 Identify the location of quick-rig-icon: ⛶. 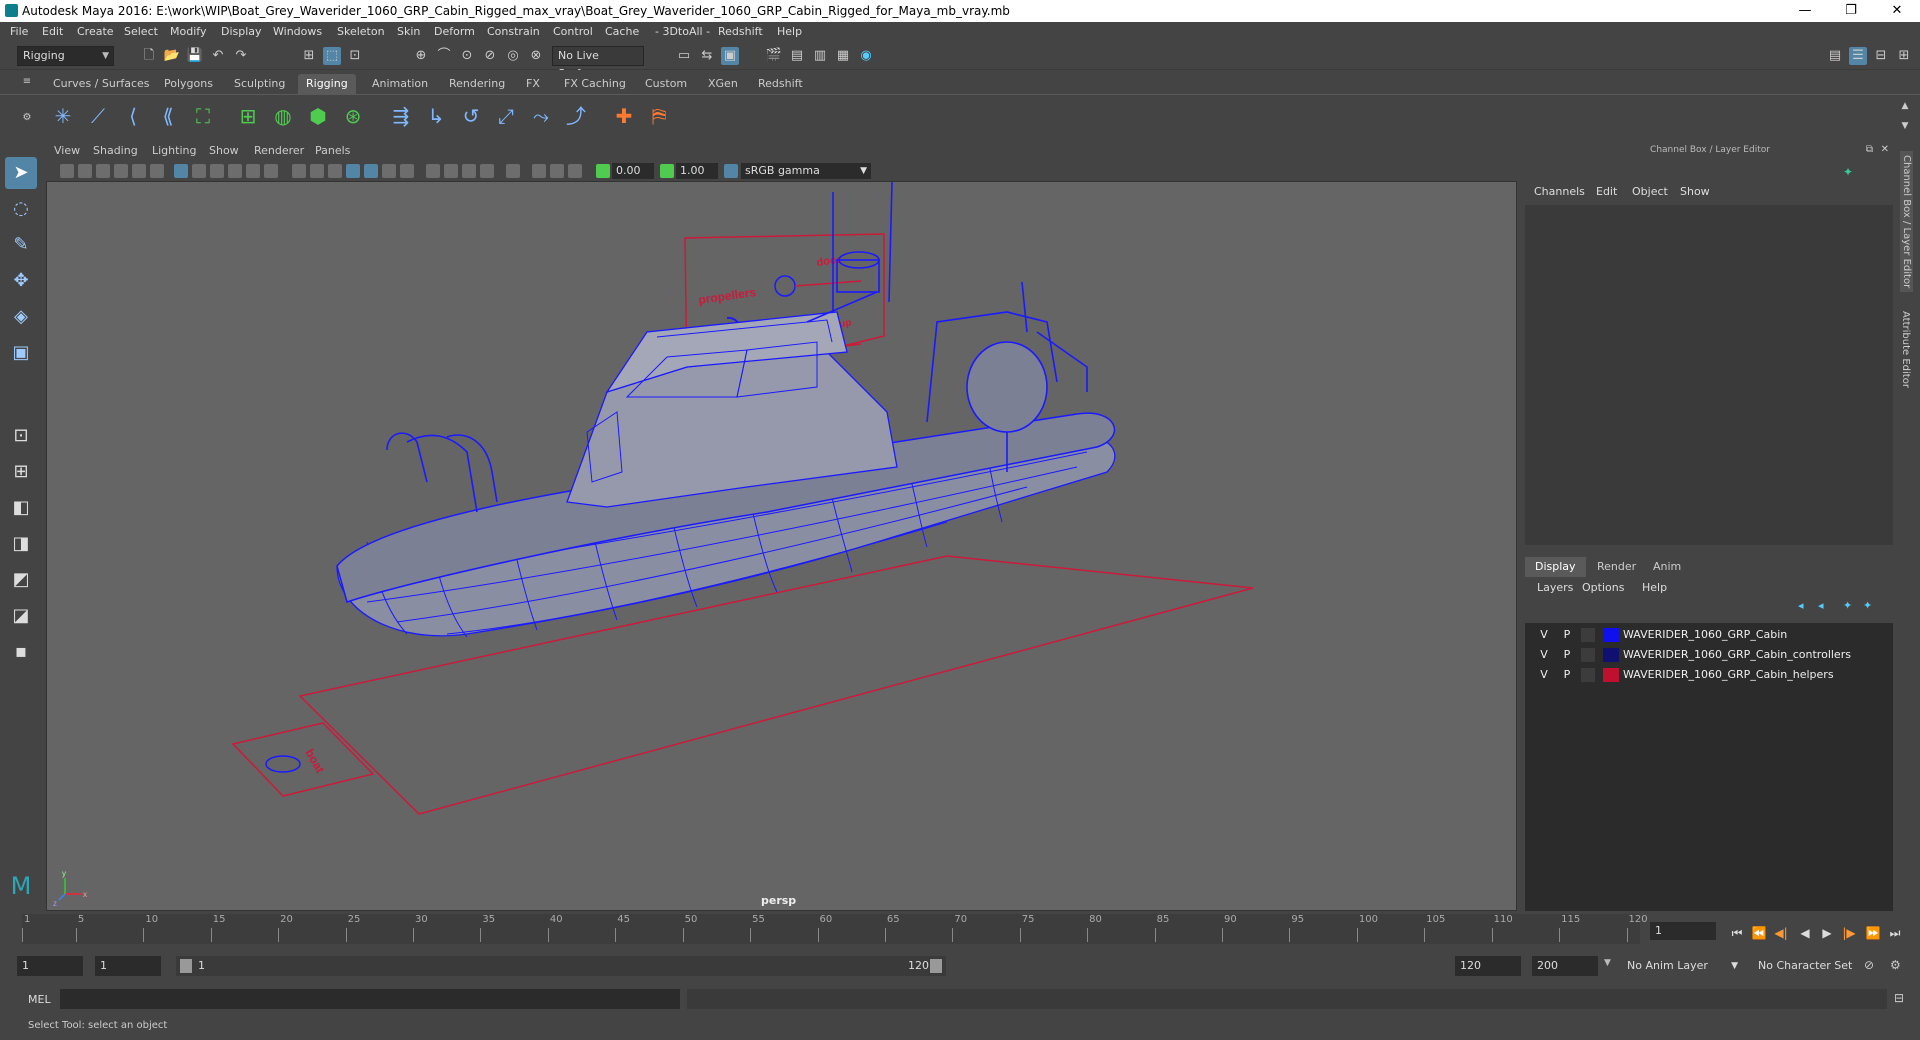
(203, 116).